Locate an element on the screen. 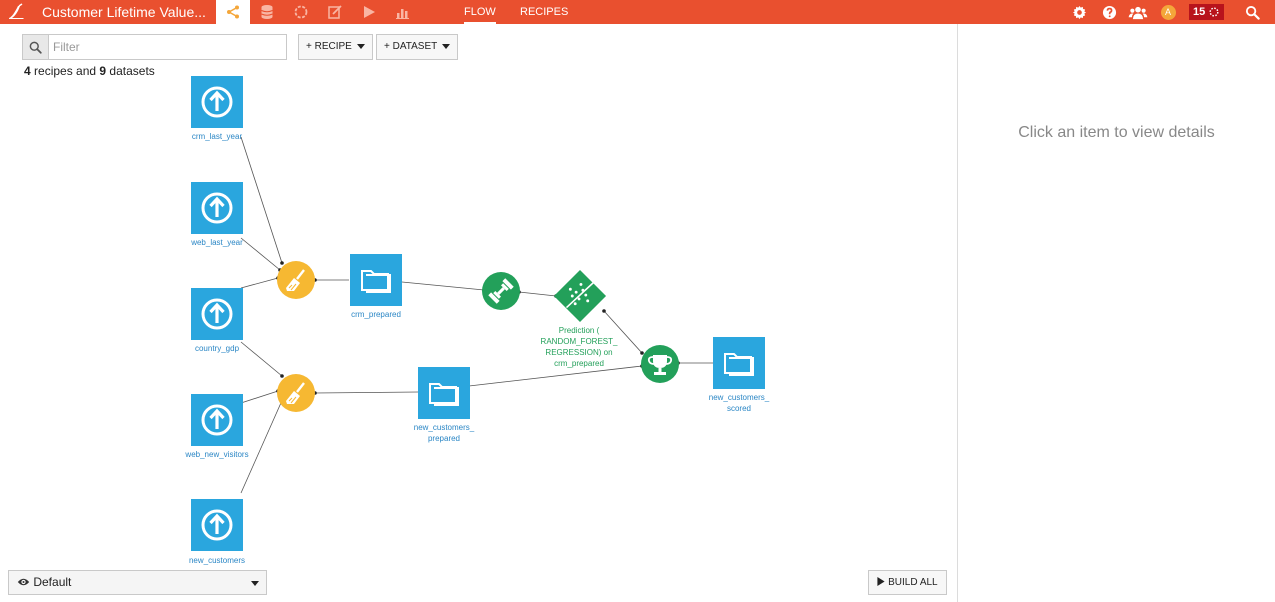 Image resolution: width=1275 pixels, height=602 pixels. label-line: crm_prepared is located at coordinates (579, 363).